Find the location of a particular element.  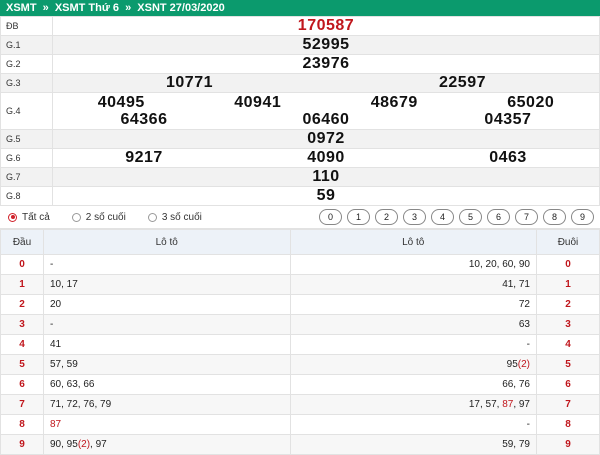

prize-row-g3: G.3 10771 22597 is located at coordinates (300, 83).